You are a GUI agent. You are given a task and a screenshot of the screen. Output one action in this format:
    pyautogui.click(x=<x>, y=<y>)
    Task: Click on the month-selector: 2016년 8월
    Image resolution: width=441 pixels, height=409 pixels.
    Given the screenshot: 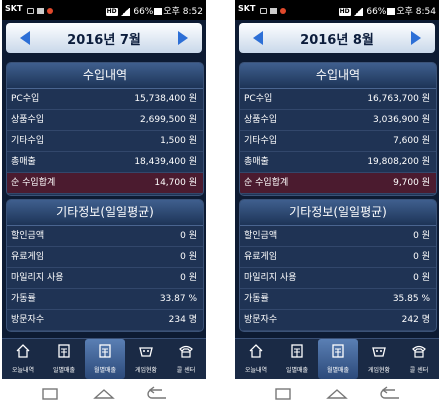 What is the action you would take?
    pyautogui.click(x=337, y=38)
    